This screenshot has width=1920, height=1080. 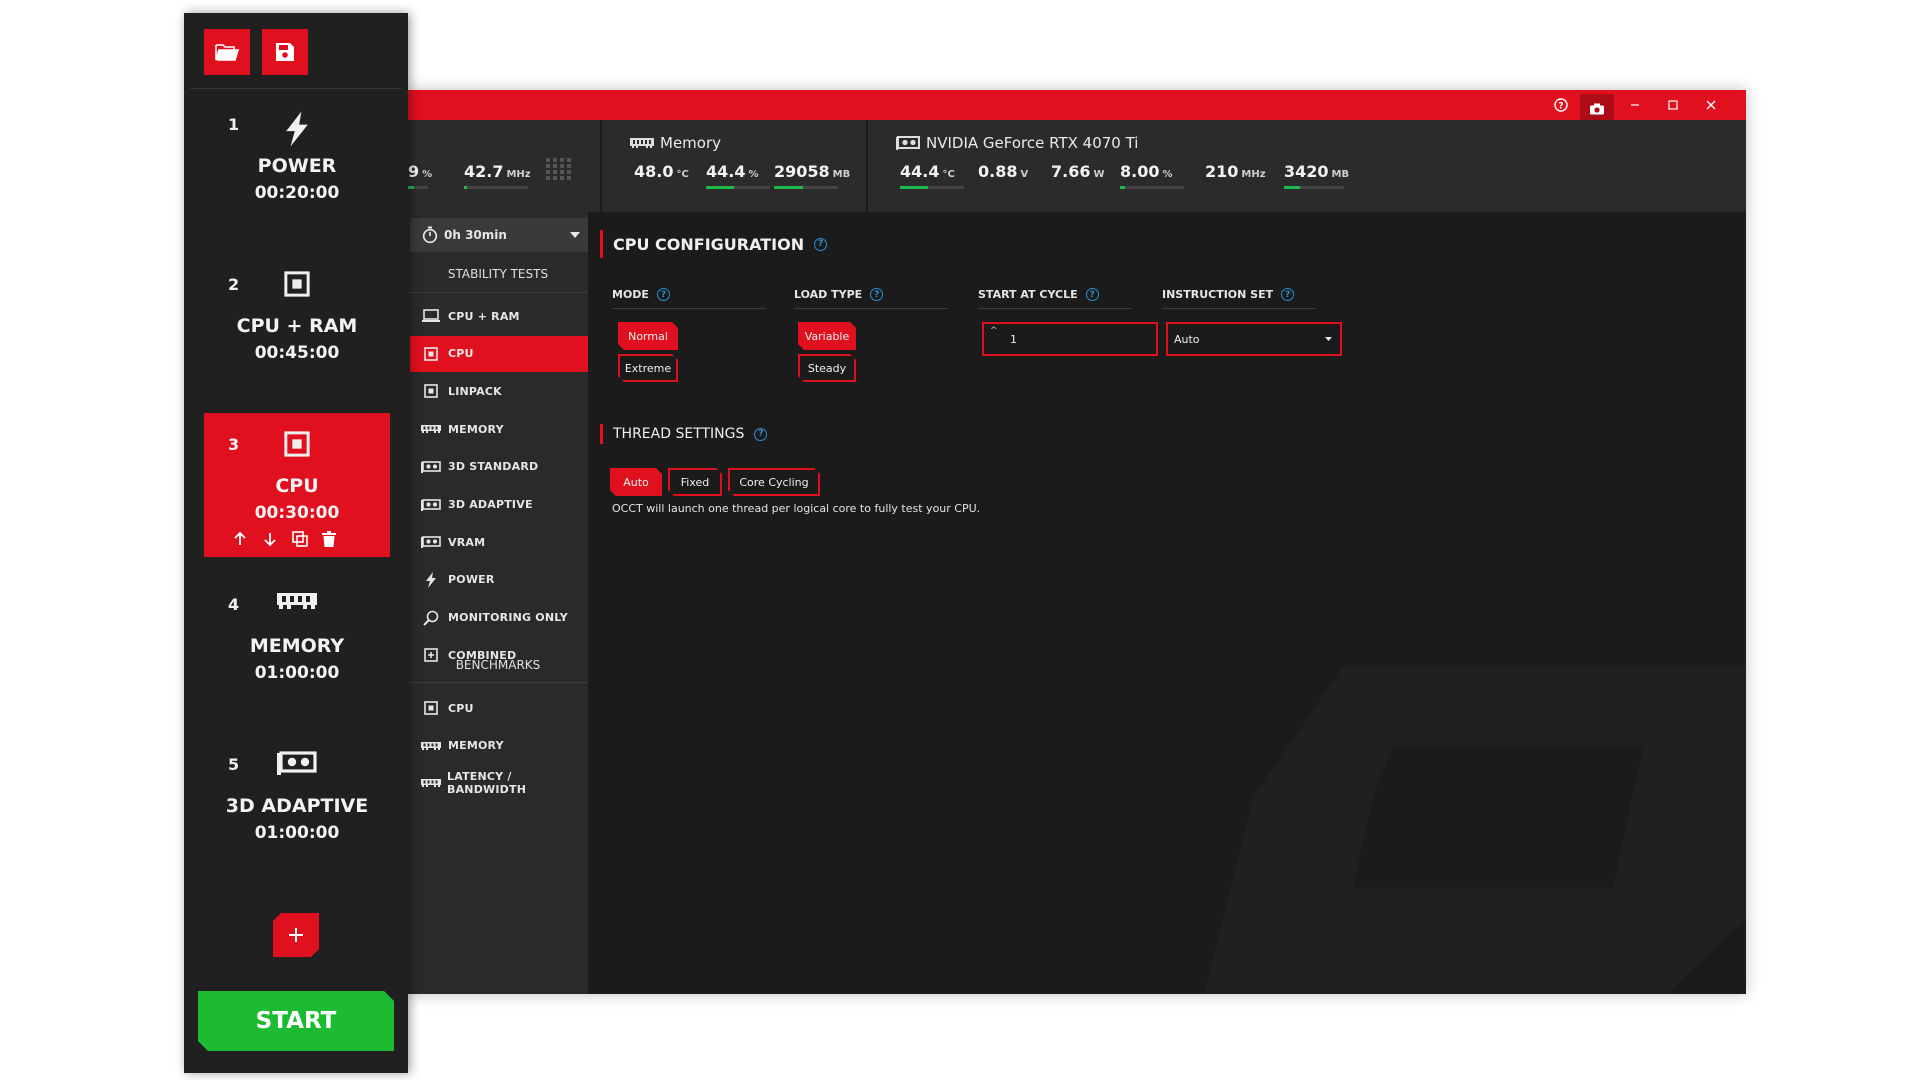 I want to click on save-profile-button, so click(x=285, y=52).